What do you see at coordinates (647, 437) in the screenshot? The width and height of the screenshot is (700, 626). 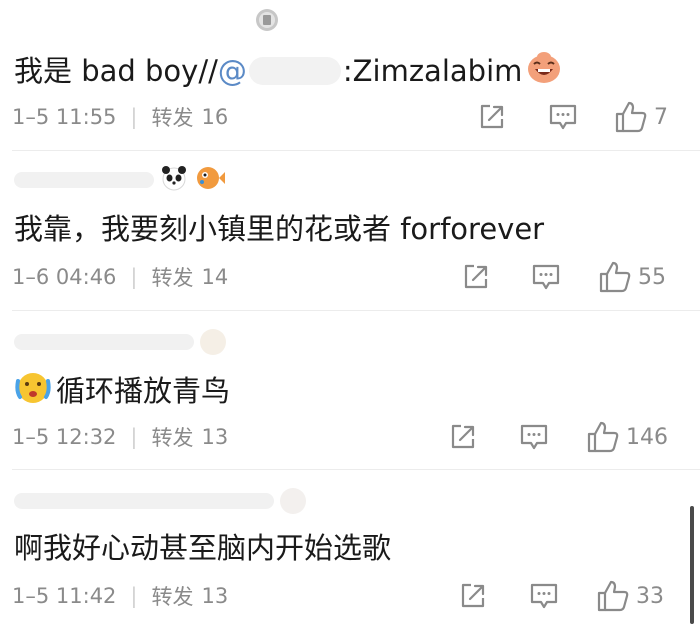 I see `like-count: 146` at bounding box center [647, 437].